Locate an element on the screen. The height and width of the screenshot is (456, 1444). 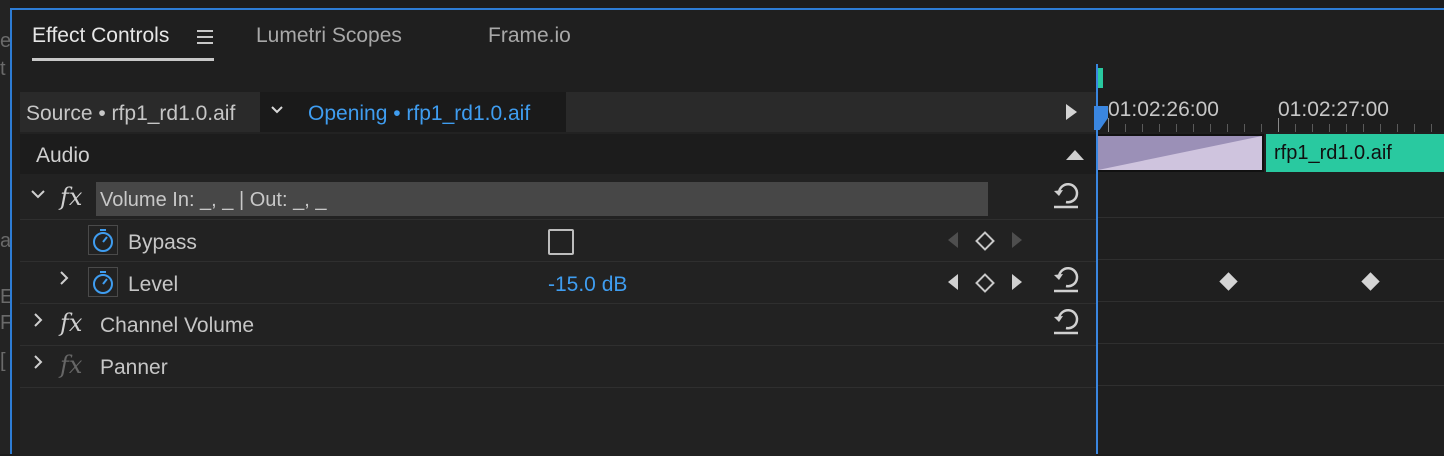
effect-row-panner: fx Panner is located at coordinates (558, 367).